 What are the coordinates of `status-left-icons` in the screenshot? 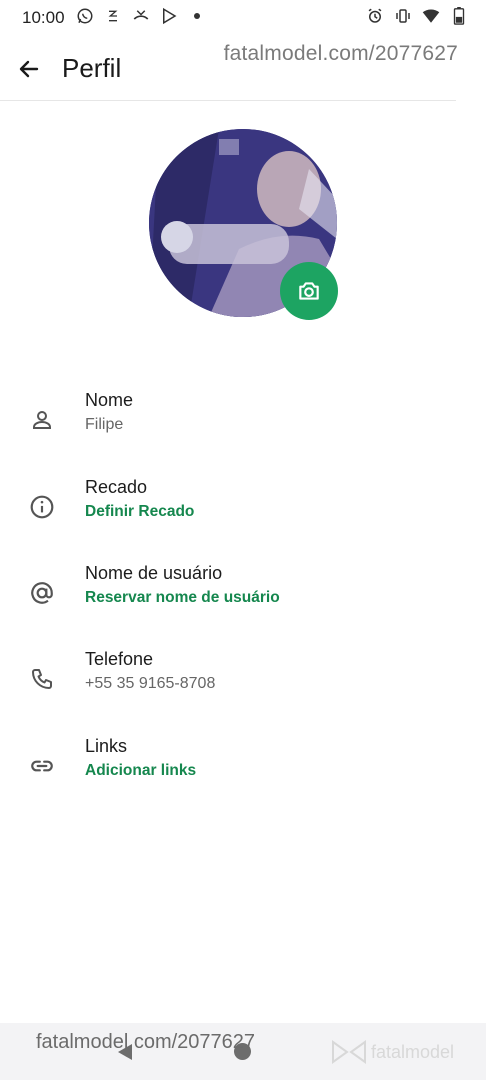 It's located at (141, 16).